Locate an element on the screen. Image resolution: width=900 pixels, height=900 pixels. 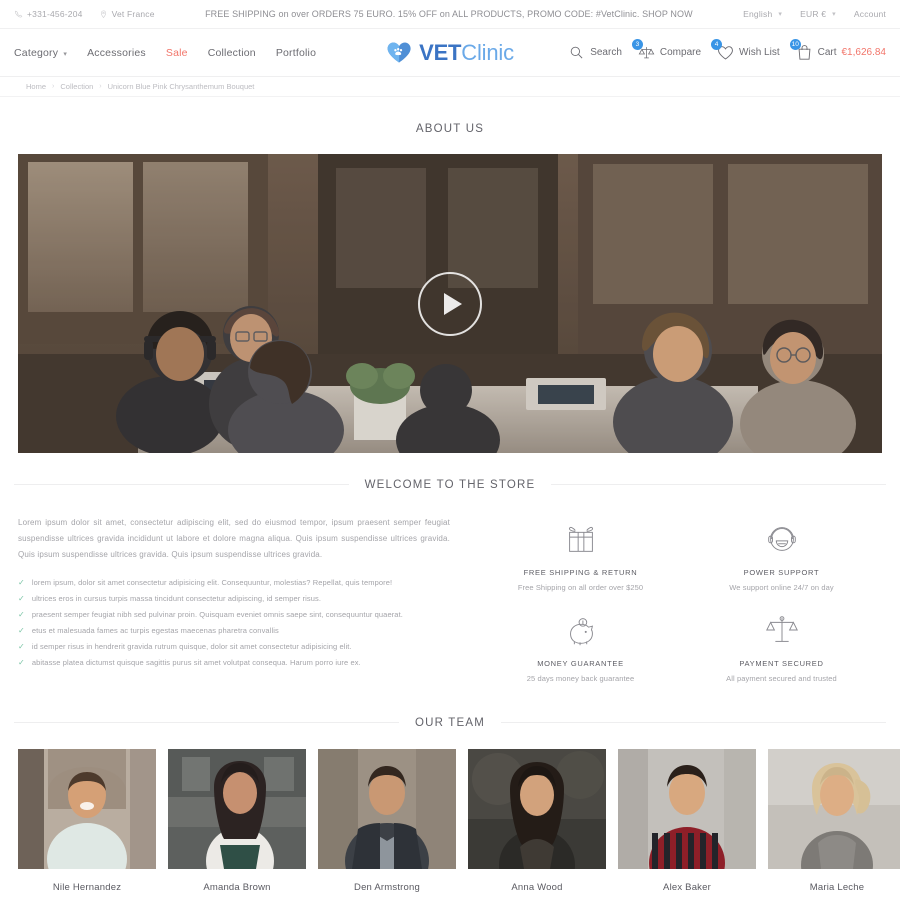
wishlist-label: Wish List is located at coordinates (759, 52).